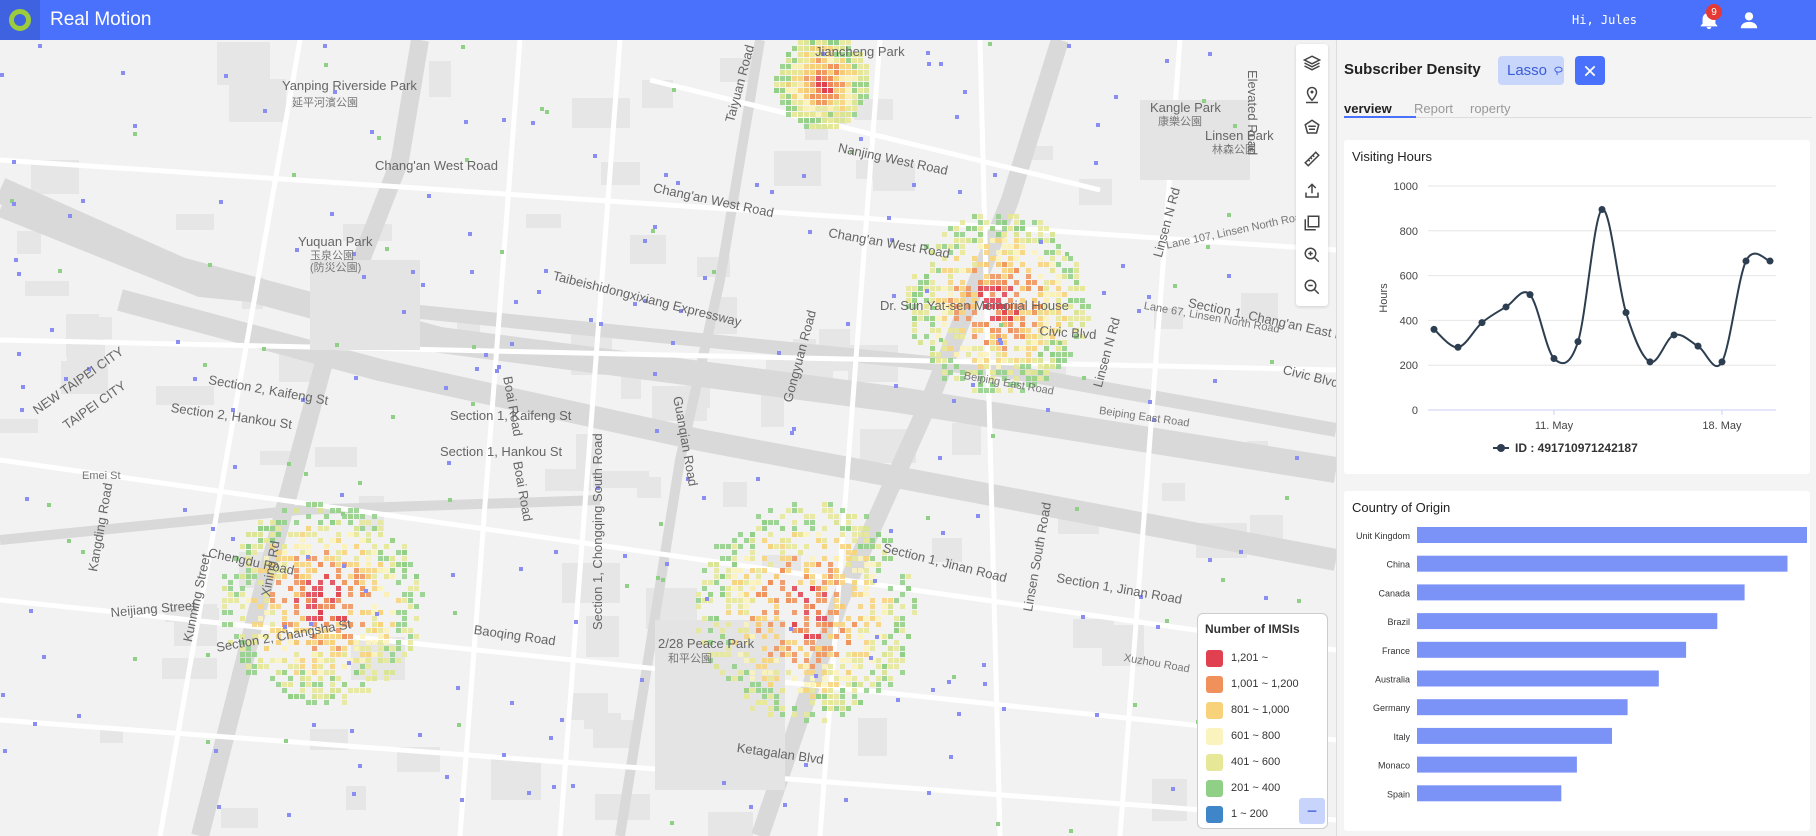 The width and height of the screenshot is (1816, 836). What do you see at coordinates (1538, 678) in the screenshot?
I see `bar` at bounding box center [1538, 678].